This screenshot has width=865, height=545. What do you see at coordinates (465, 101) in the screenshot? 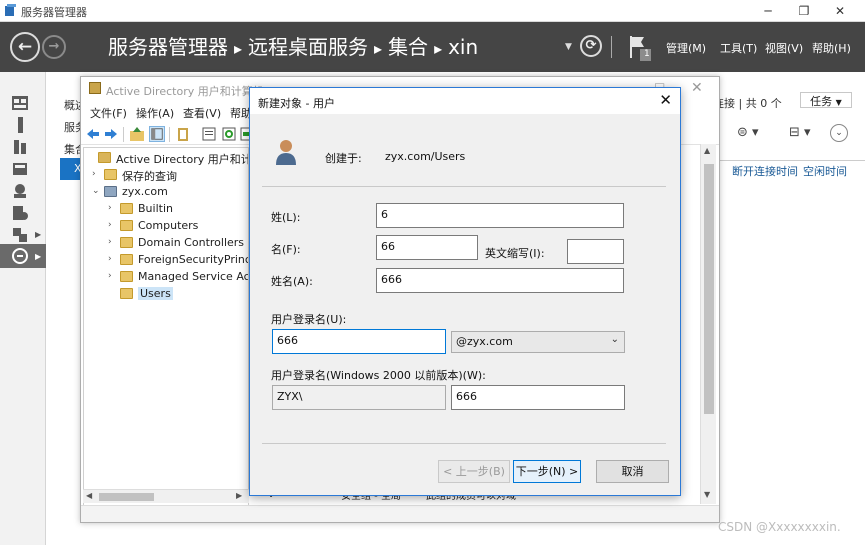
I see `dialog-titlebar: 新建对象 - 用户 ✕` at bounding box center [465, 101].